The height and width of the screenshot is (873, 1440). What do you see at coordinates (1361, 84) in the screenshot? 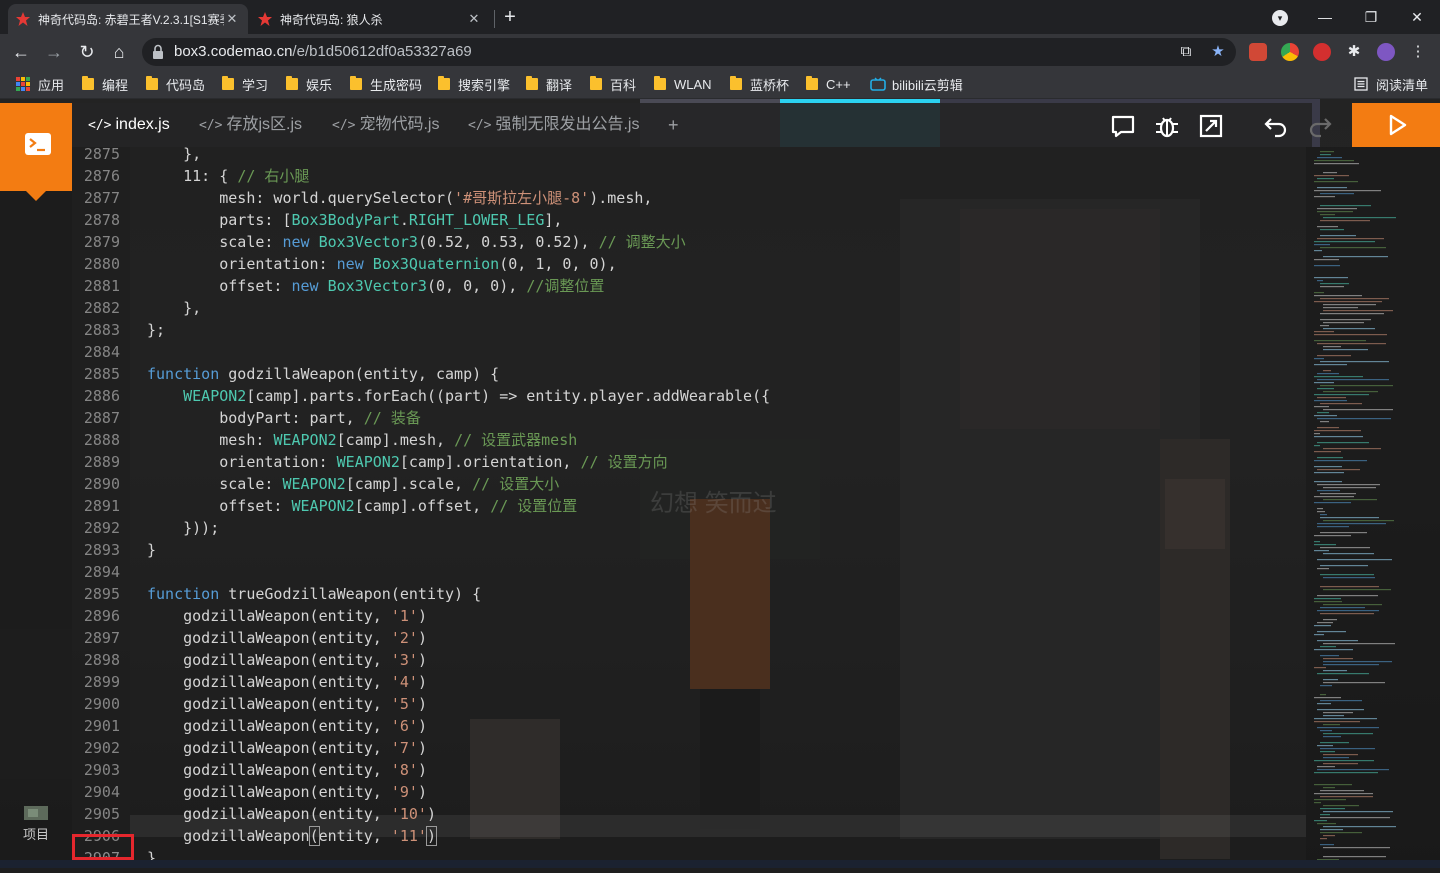
I see `reading-list-icon` at bounding box center [1361, 84].